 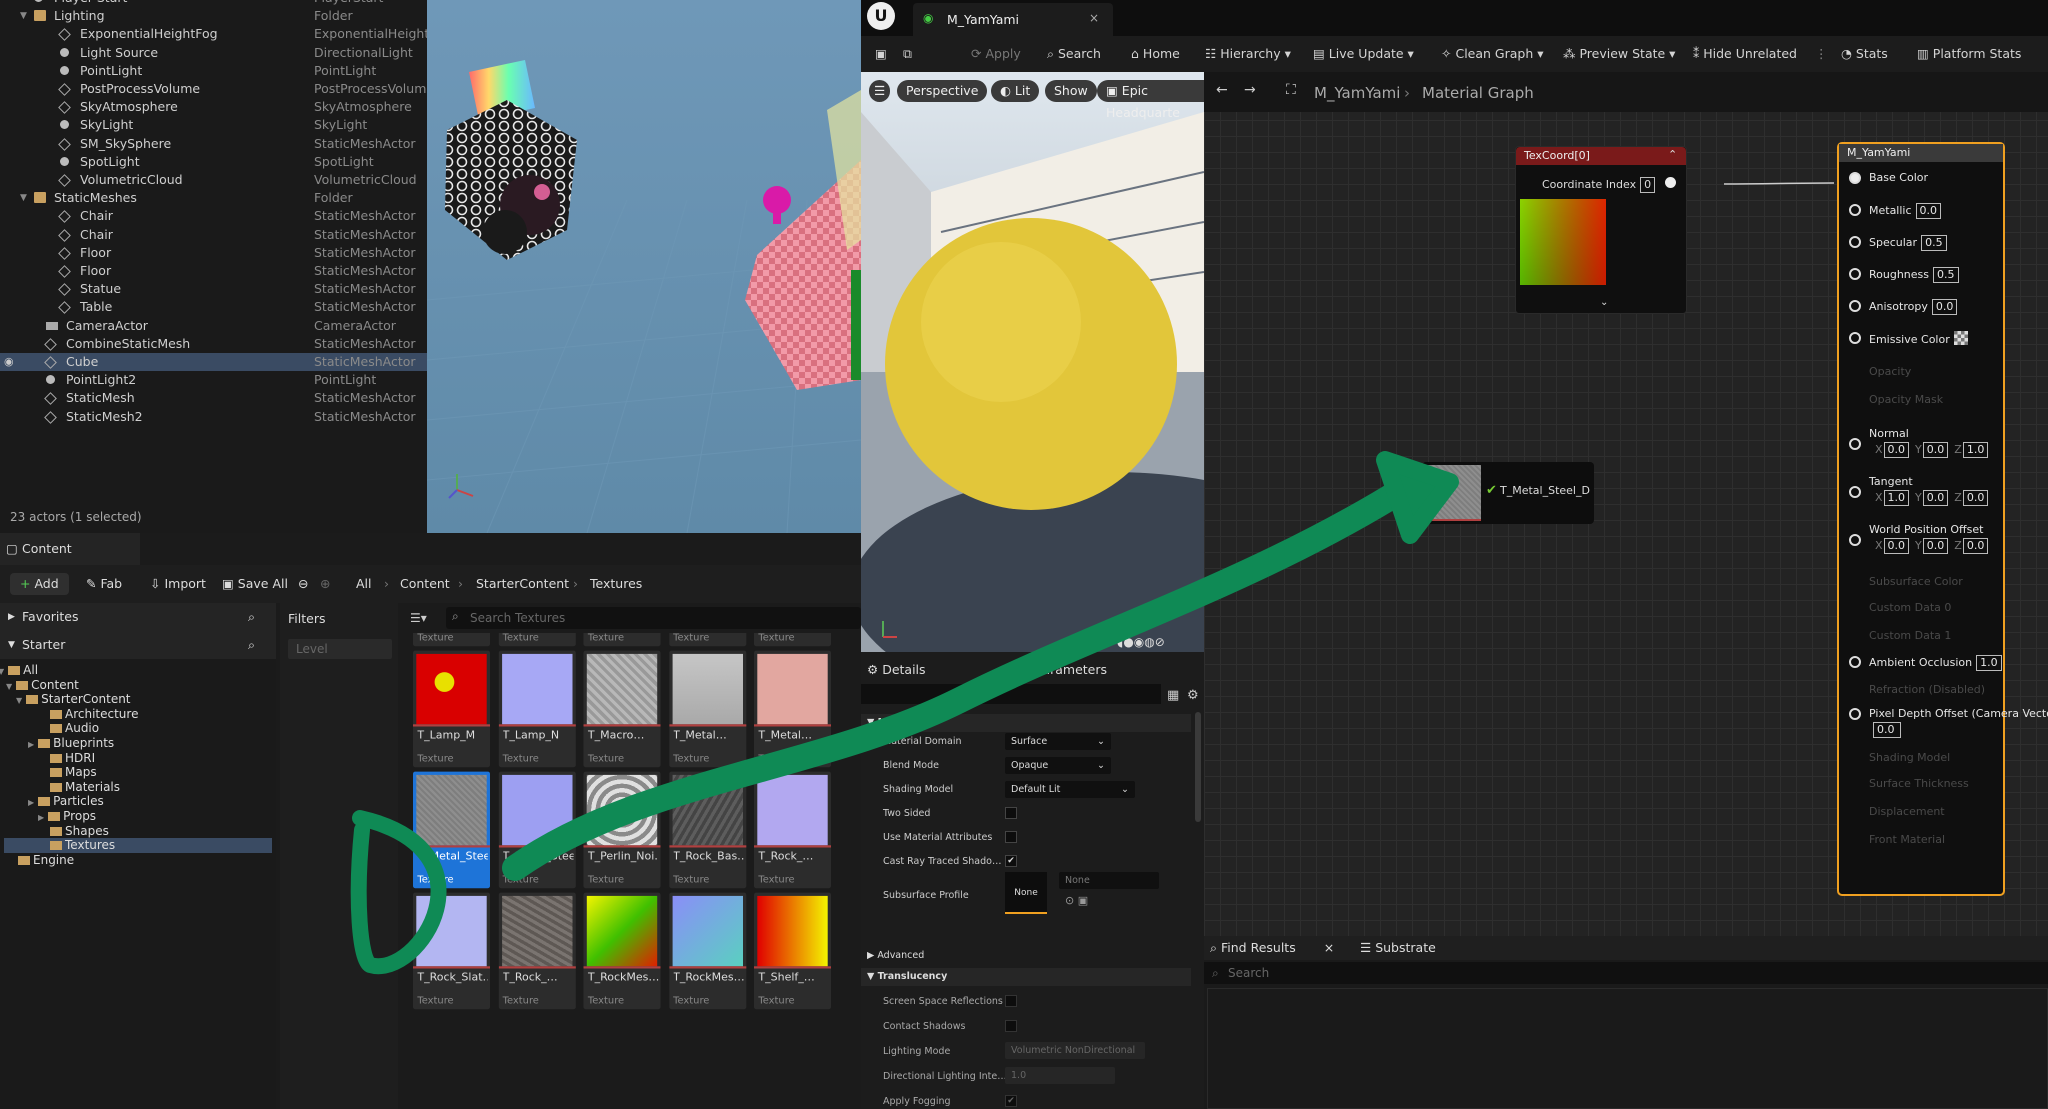 What do you see at coordinates (907, 54) in the screenshot?
I see `browse-icon: ⧉` at bounding box center [907, 54].